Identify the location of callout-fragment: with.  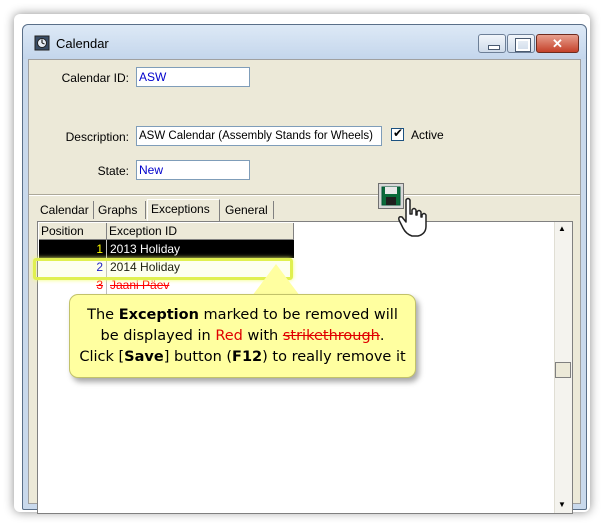
(262, 336).